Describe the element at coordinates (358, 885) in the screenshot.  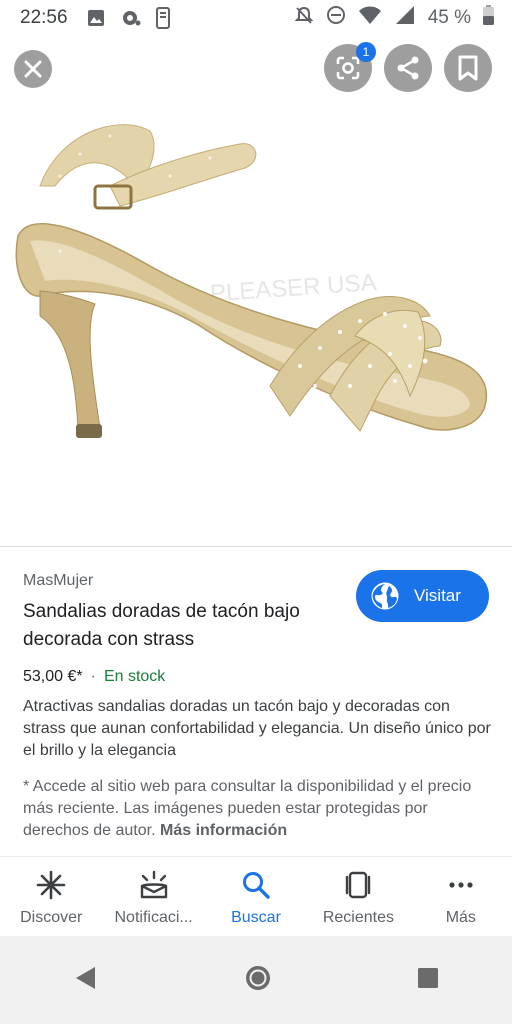
I see `recent-cards-icon` at that location.